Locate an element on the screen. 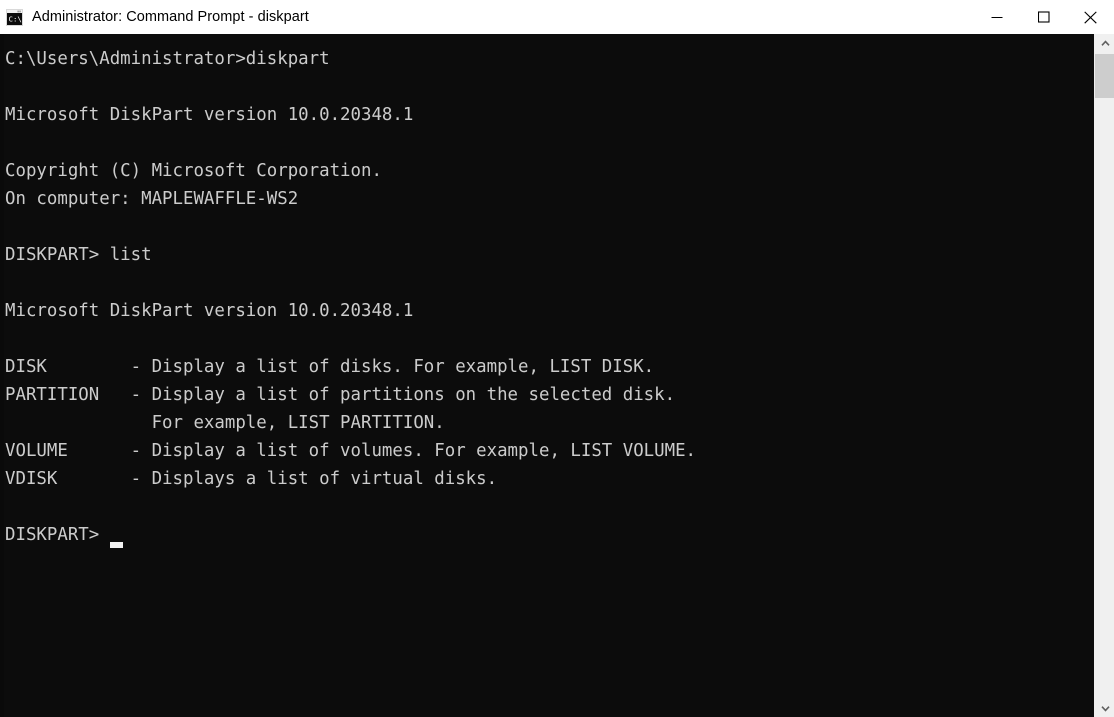 The height and width of the screenshot is (717, 1114). close-button is located at coordinates (1090, 17).